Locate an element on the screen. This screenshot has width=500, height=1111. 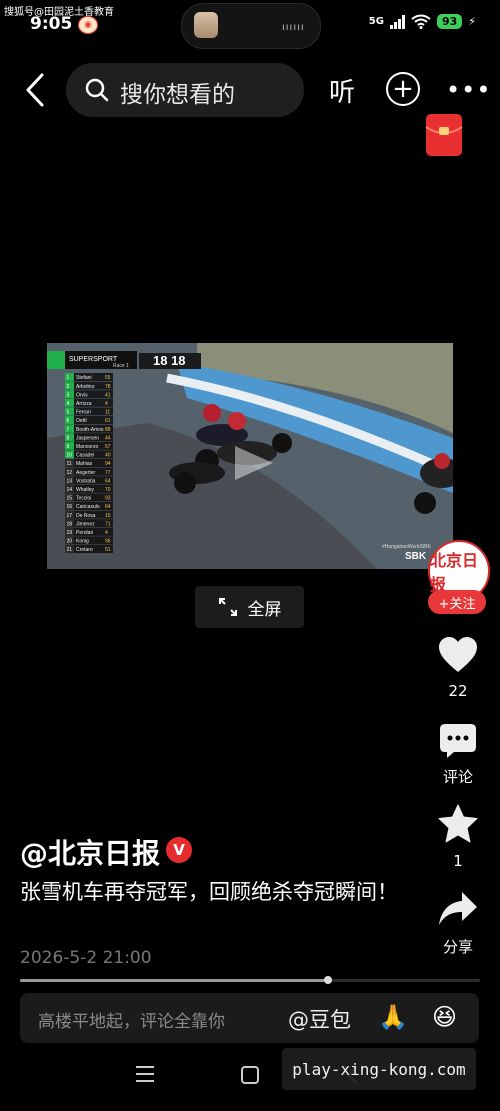
progress-handle is located at coordinates (328, 980).